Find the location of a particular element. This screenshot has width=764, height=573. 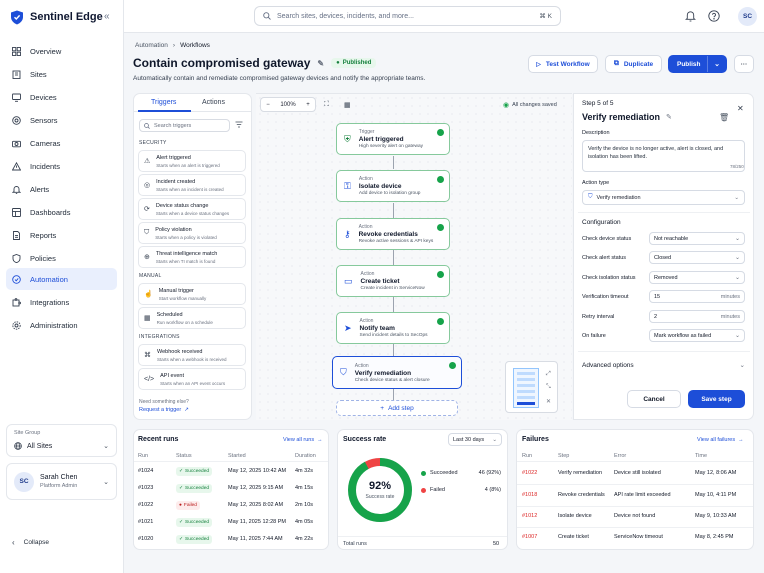

failure-run-id: #1018 is located at coordinates (529, 495).